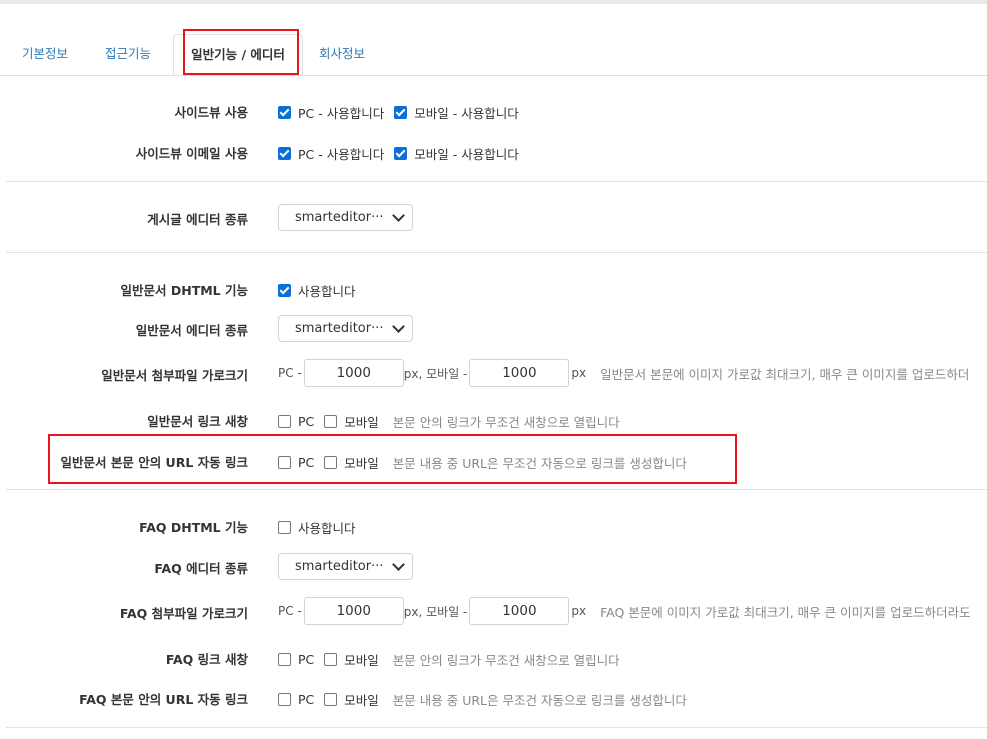  Describe the element at coordinates (327, 528) in the screenshot. I see `faq-dhtml-option-label: 사용합니다` at that location.